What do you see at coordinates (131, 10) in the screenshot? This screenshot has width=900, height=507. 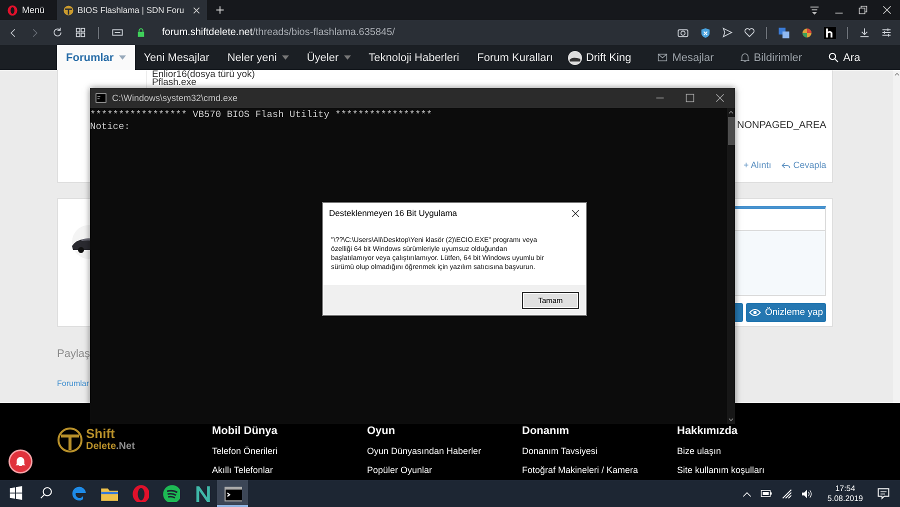 I see `browser-tab: BIOS Flashlama | SDN Foru` at bounding box center [131, 10].